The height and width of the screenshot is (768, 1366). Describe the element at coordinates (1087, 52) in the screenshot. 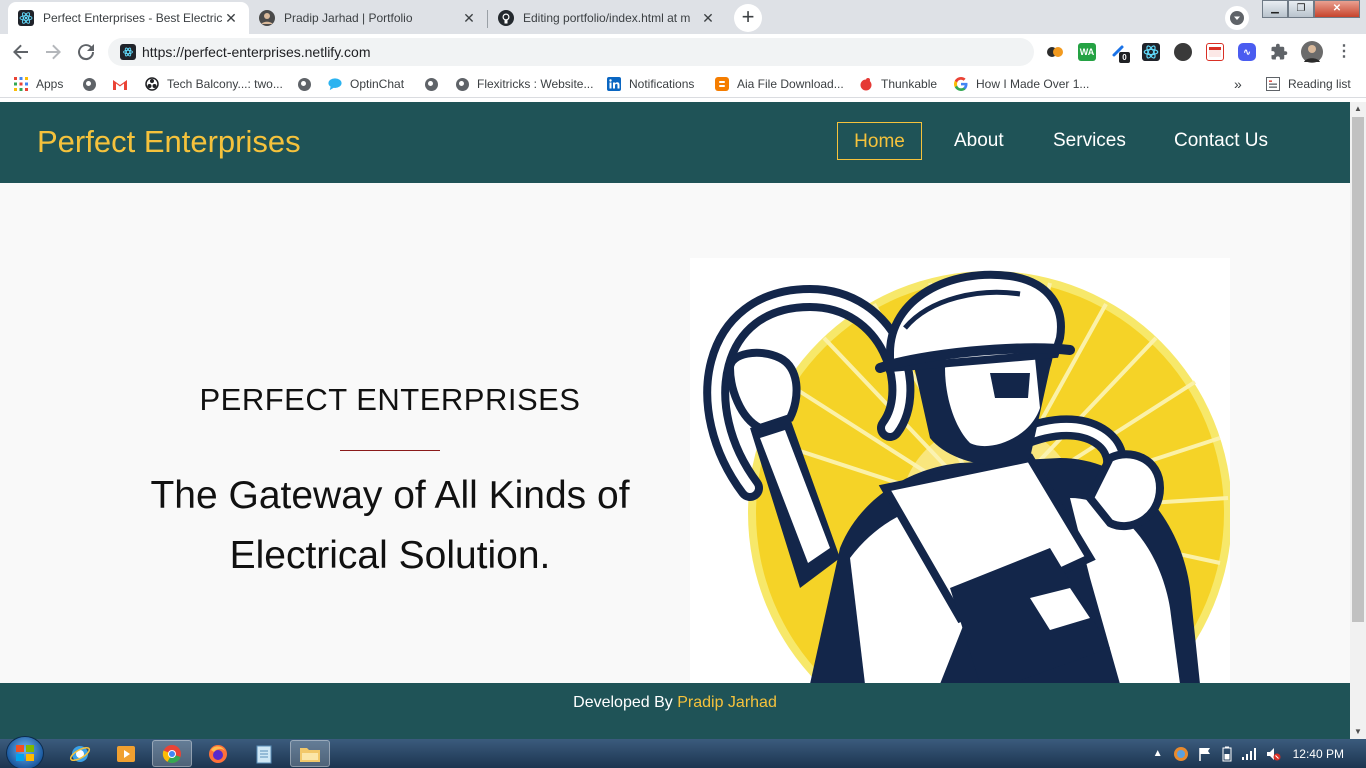

I see `whatsapp-extension-icon: WA` at that location.